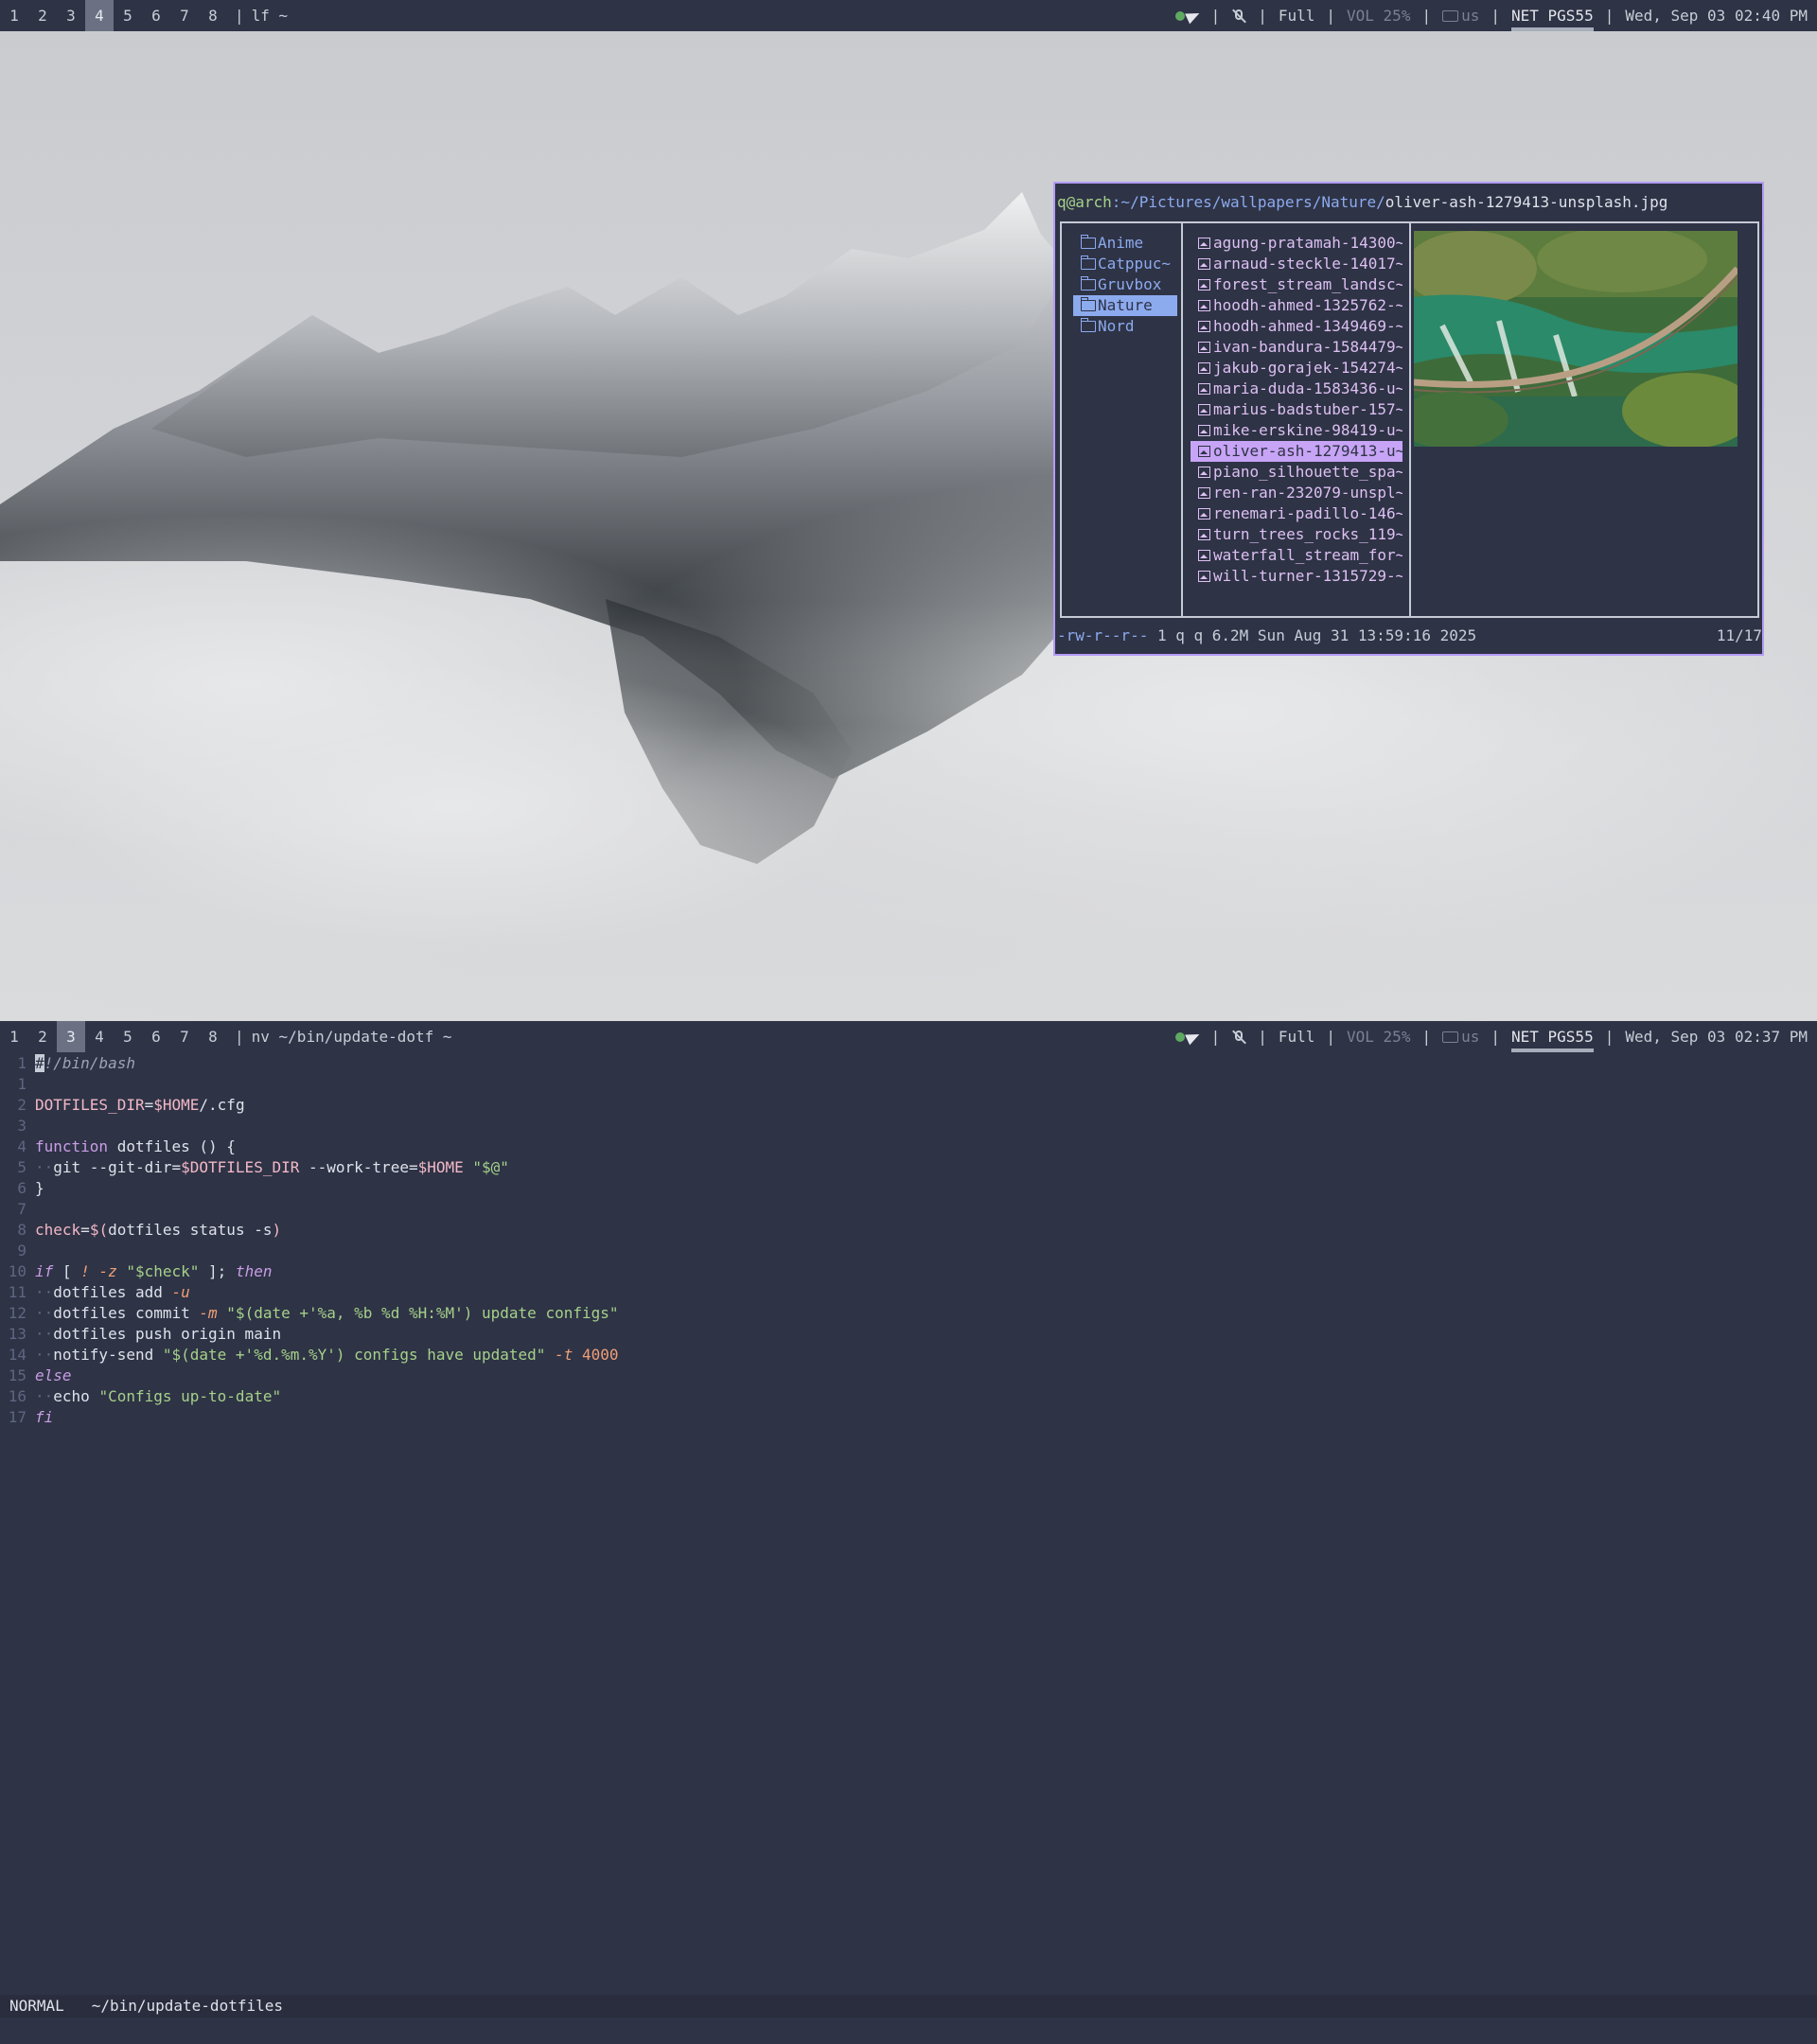 The width and height of the screenshot is (1817, 2044). What do you see at coordinates (1296, 451) in the screenshot?
I see `file-item: oliver-ash-1279413-u~` at bounding box center [1296, 451].